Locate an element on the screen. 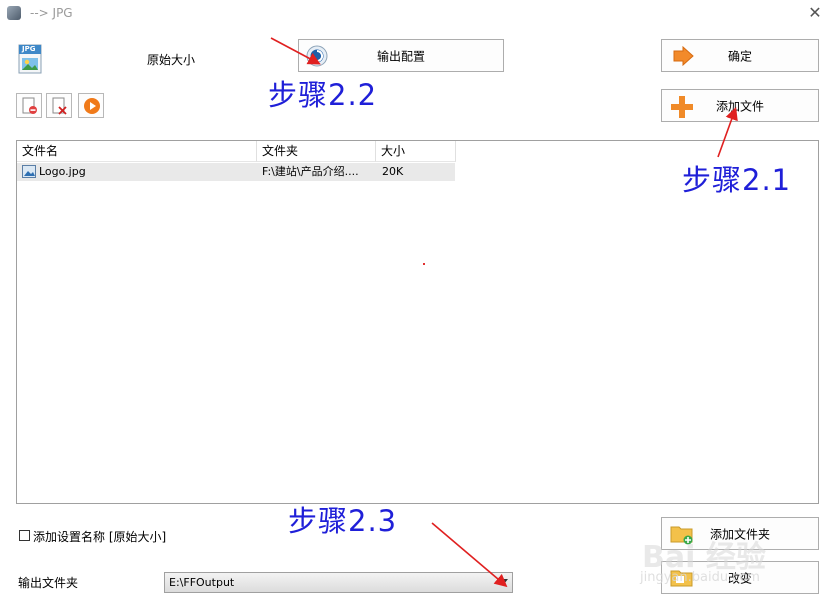  ok-label: 确定 is located at coordinates (739, 56).